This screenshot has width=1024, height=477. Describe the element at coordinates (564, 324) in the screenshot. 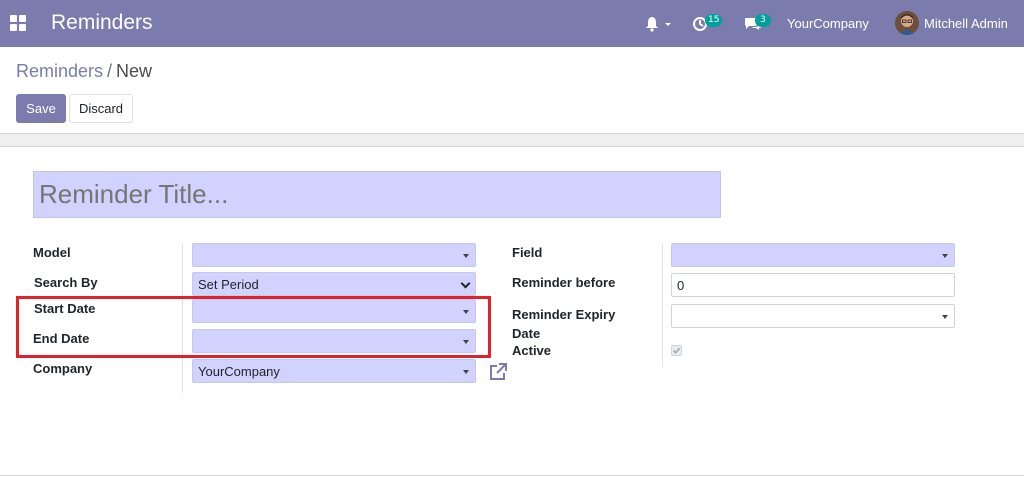

I see `reminder-expiry-date-label: Reminder Expiry Date` at that location.